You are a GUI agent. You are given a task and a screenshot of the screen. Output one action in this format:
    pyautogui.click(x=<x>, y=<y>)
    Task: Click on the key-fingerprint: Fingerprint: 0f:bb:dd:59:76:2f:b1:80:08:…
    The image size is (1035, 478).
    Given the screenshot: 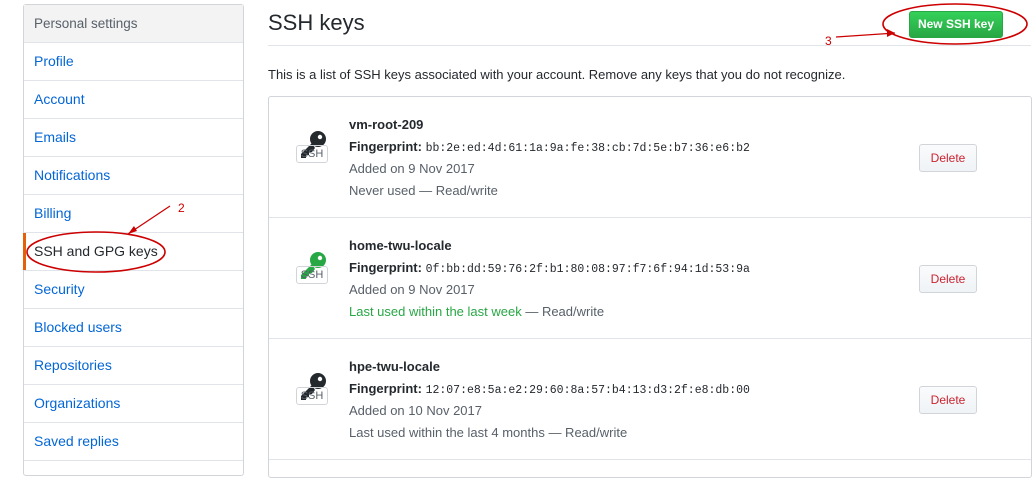 What is the action you would take?
    pyautogui.click(x=549, y=268)
    